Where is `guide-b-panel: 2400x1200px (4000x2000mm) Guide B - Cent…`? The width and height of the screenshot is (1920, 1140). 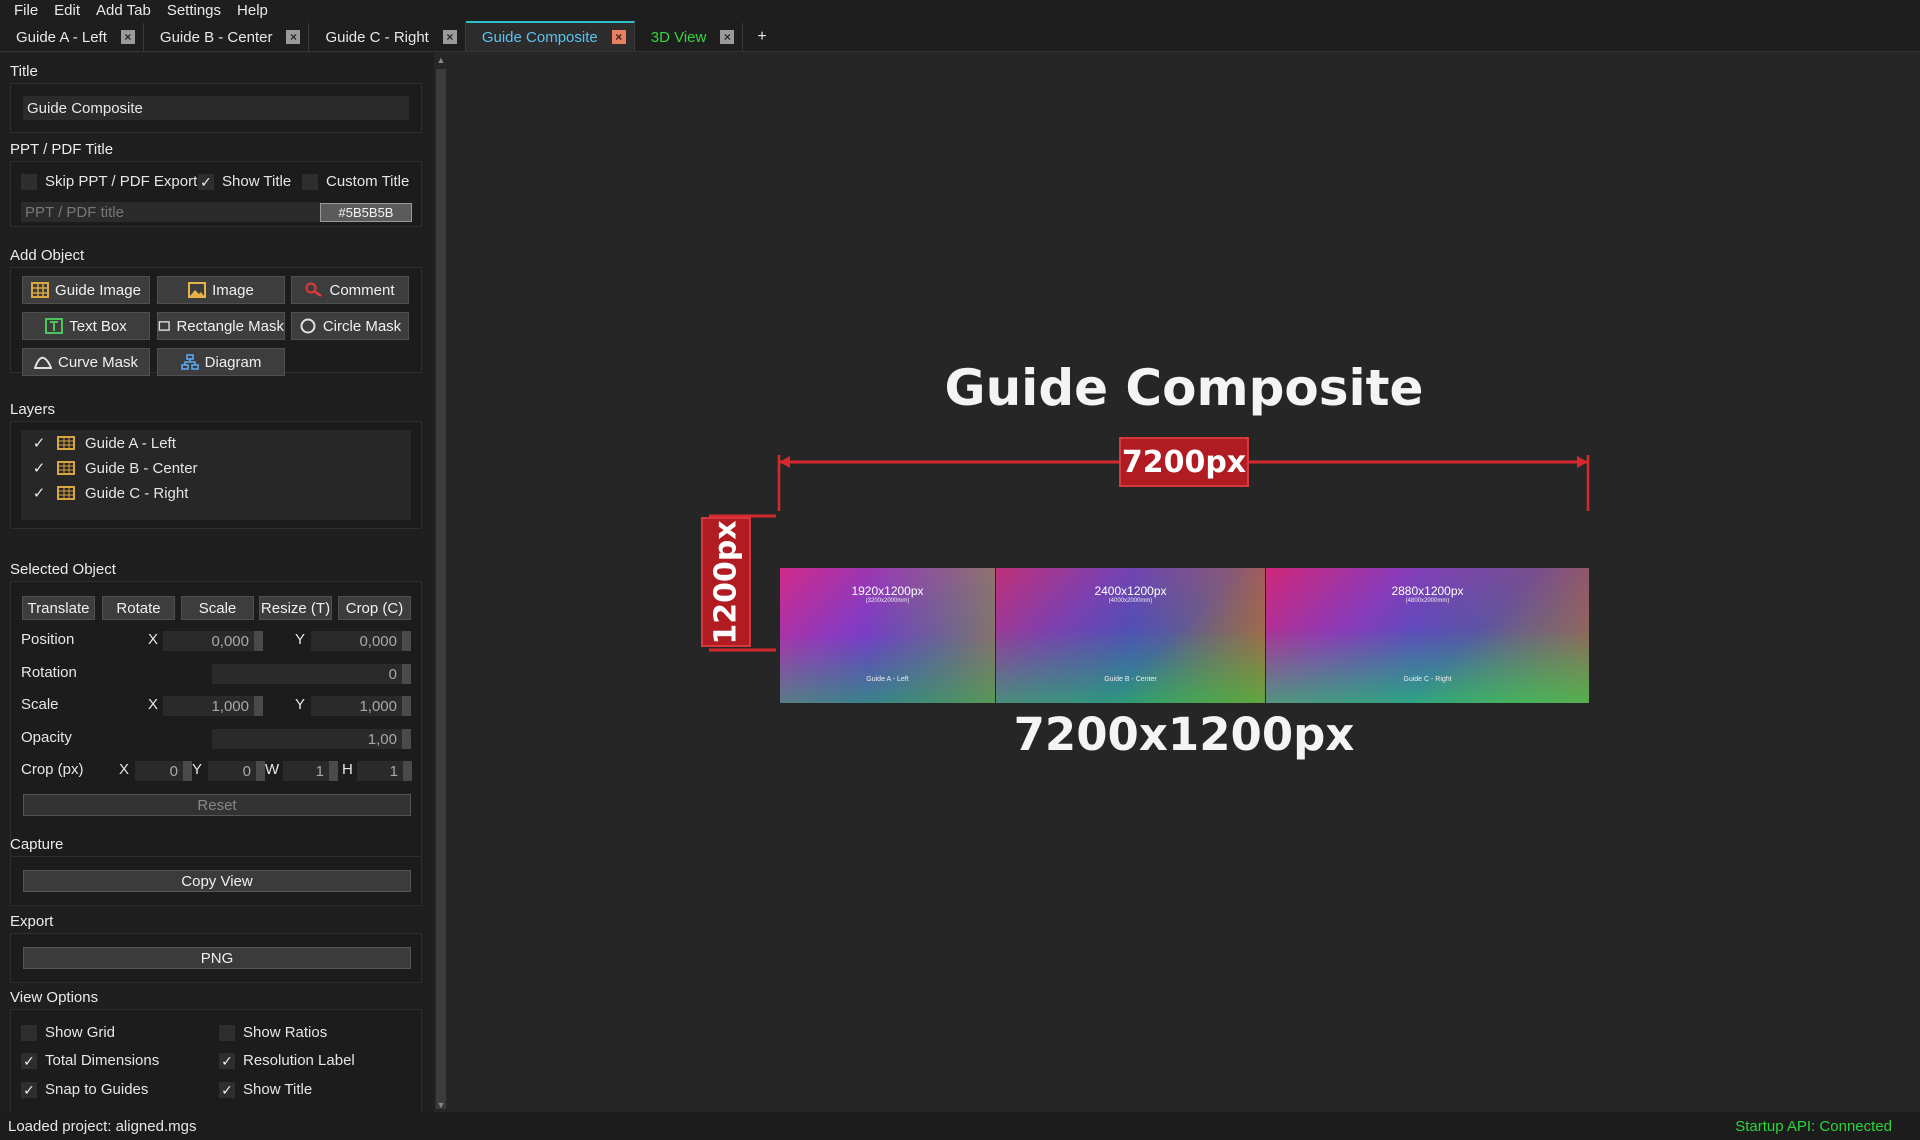 guide-b-panel: 2400x1200px (4000x2000mm) Guide B - Cent… is located at coordinates (1130, 635).